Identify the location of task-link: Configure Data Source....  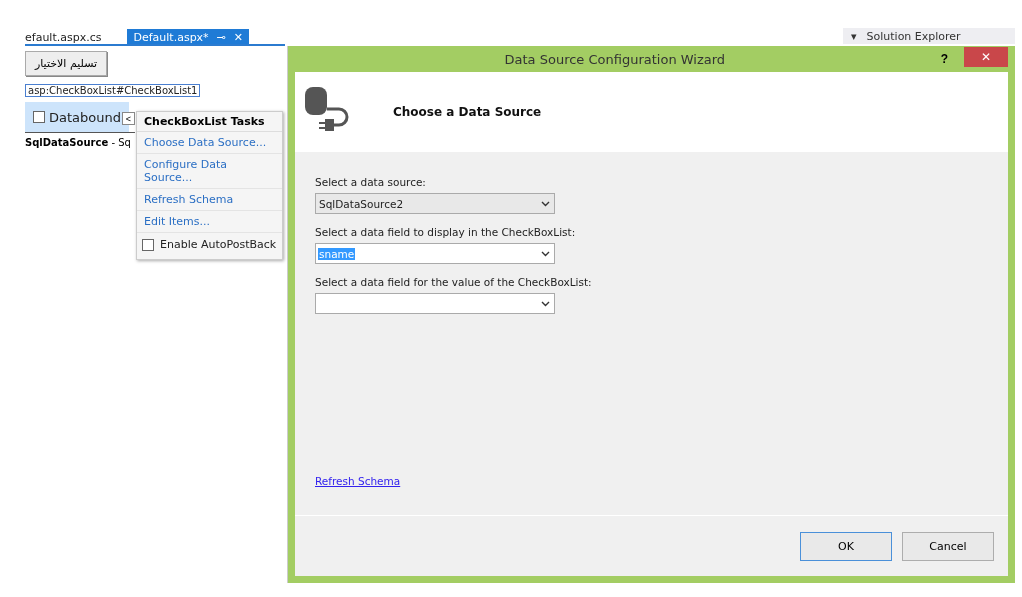
(209, 171).